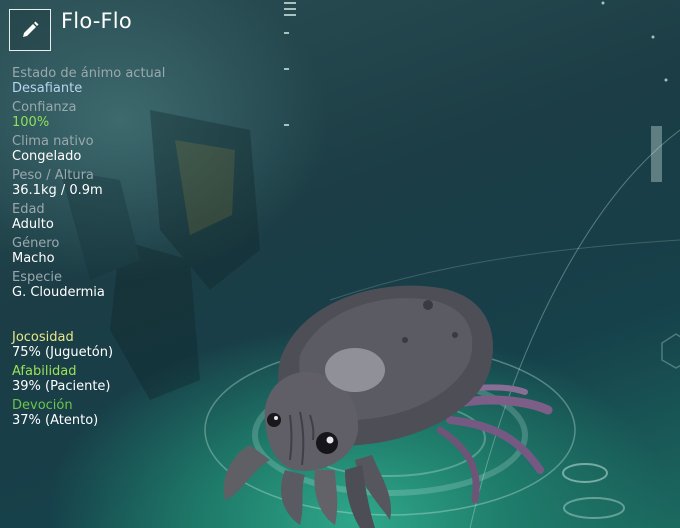 The height and width of the screenshot is (528, 680). What do you see at coordinates (53, 175) in the screenshot?
I see `stat-label: Peso / Altura` at bounding box center [53, 175].